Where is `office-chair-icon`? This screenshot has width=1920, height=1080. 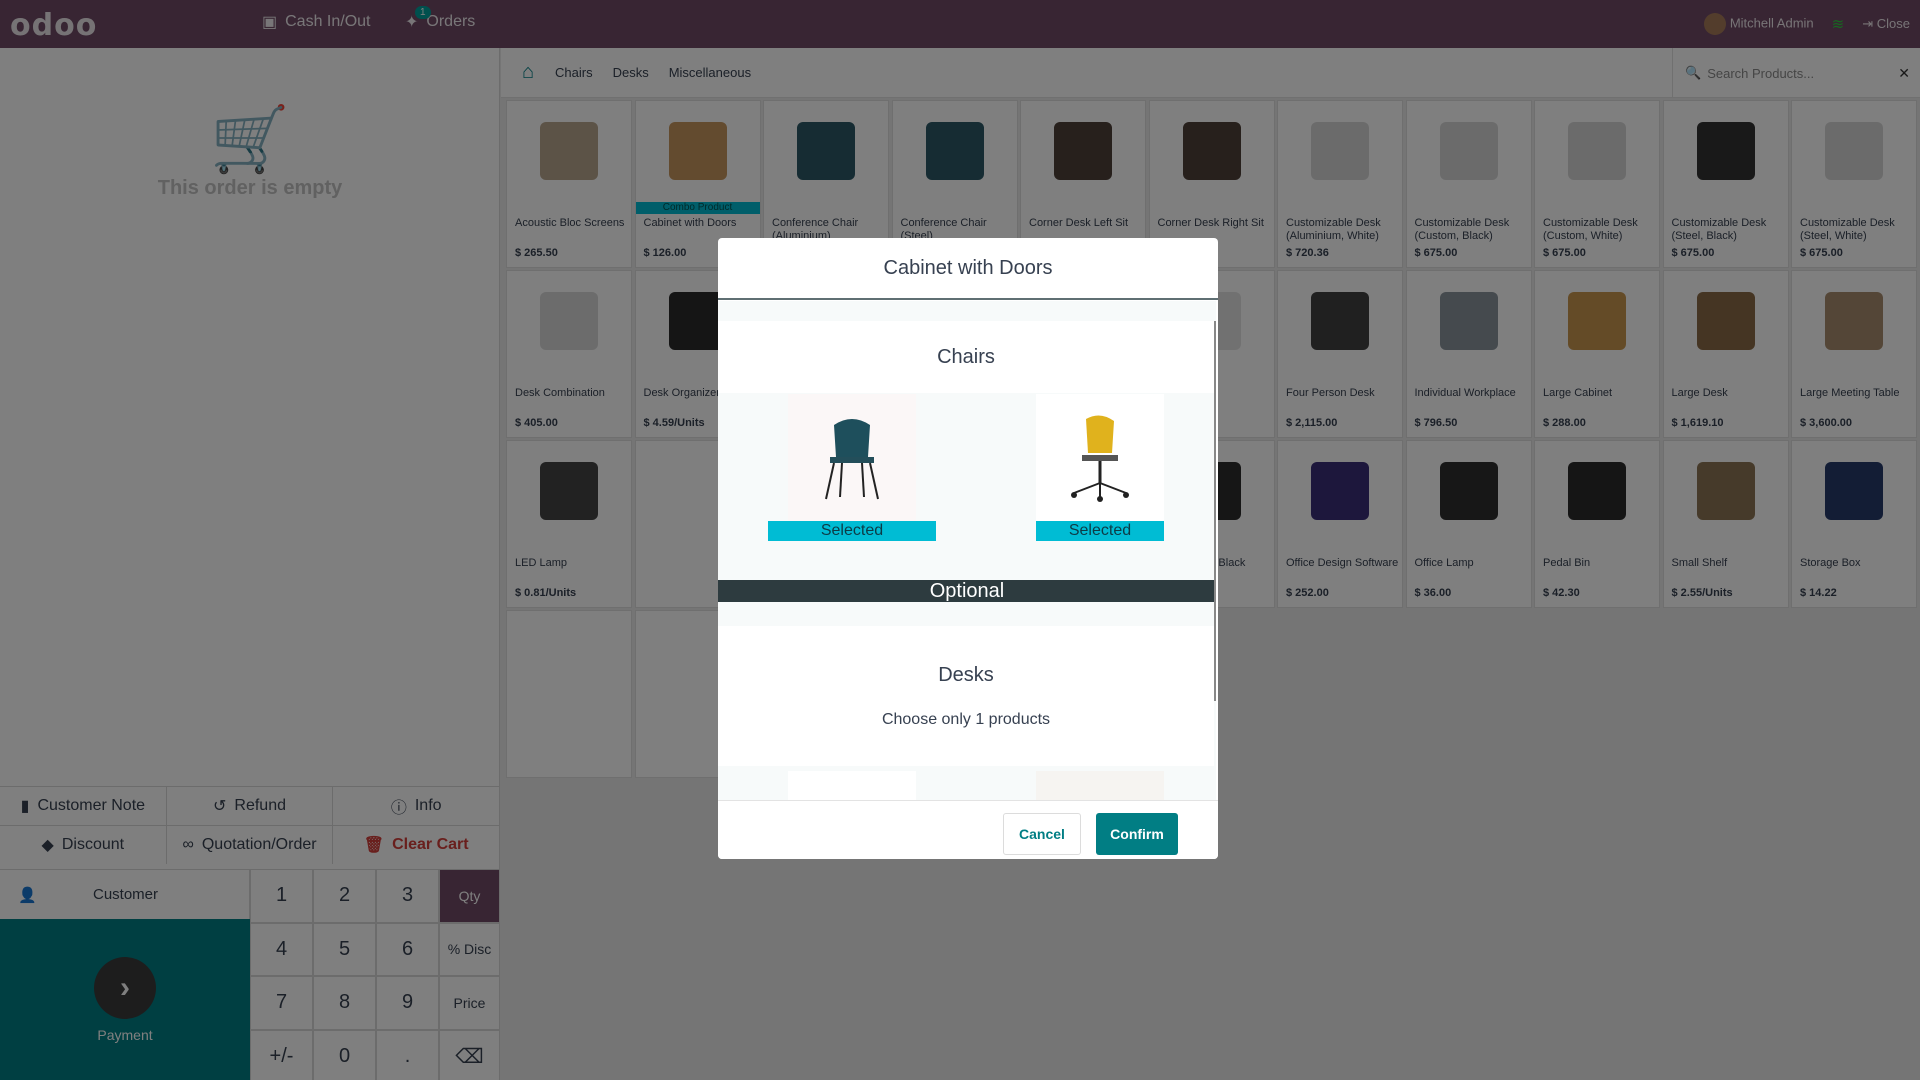
office-chair-icon is located at coordinates (1100, 458).